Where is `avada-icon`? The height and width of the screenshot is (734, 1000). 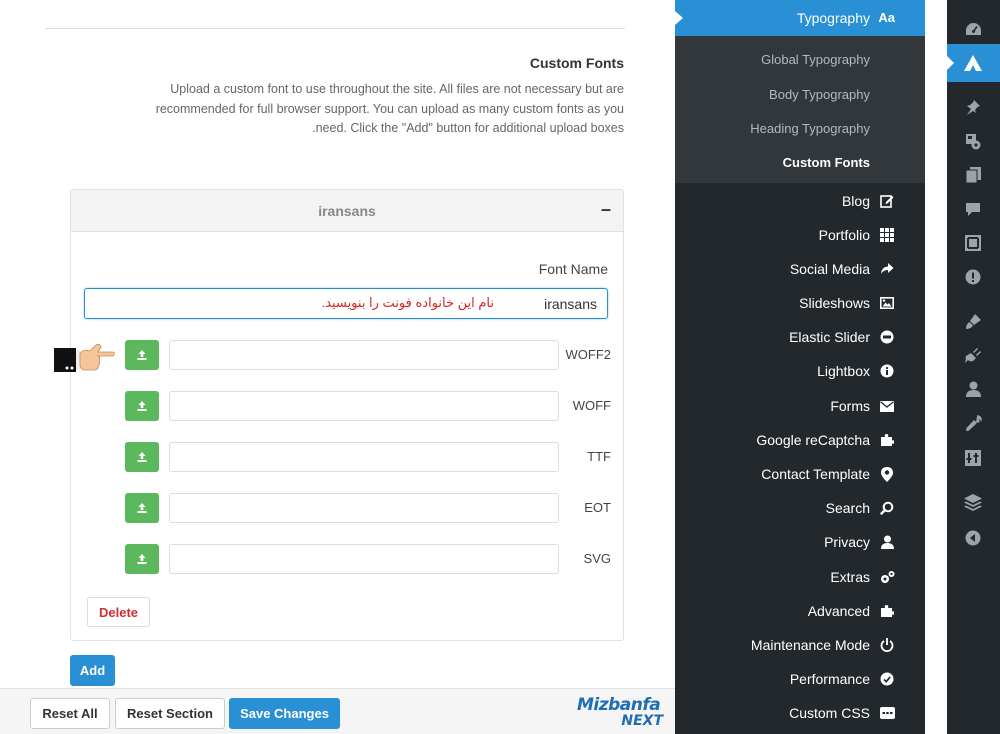
avada-icon is located at coordinates (973, 63).